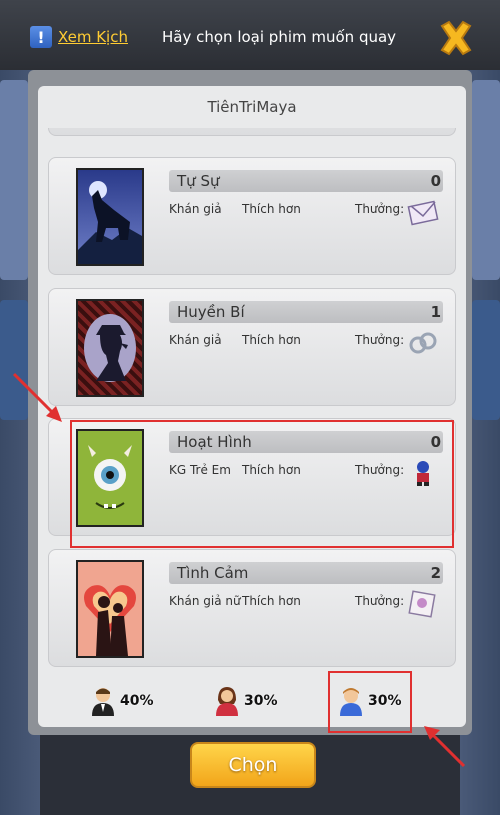  What do you see at coordinates (253, 765) in the screenshot?
I see `choose-button: Chọn` at bounding box center [253, 765].